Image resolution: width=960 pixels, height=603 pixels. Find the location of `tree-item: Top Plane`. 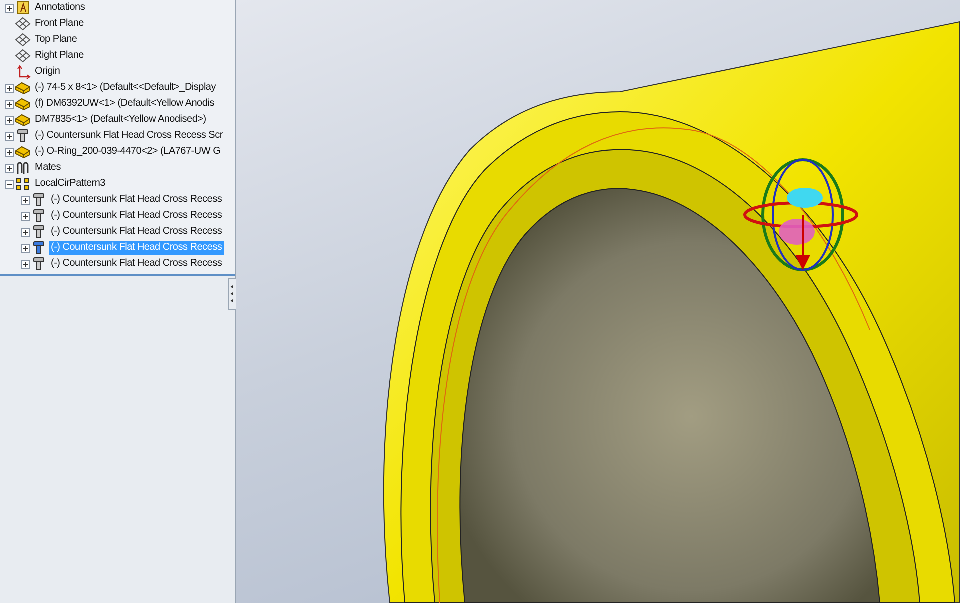

tree-item: Top Plane is located at coordinates (56, 40).